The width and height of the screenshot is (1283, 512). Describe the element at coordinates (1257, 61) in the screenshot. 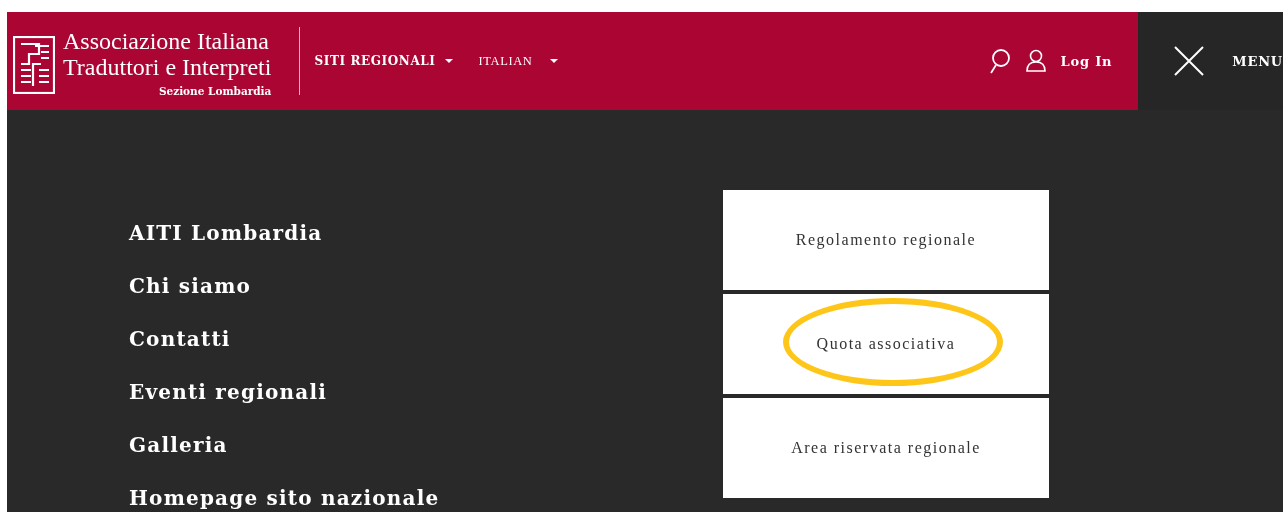

I see `menu-link: MENU` at that location.